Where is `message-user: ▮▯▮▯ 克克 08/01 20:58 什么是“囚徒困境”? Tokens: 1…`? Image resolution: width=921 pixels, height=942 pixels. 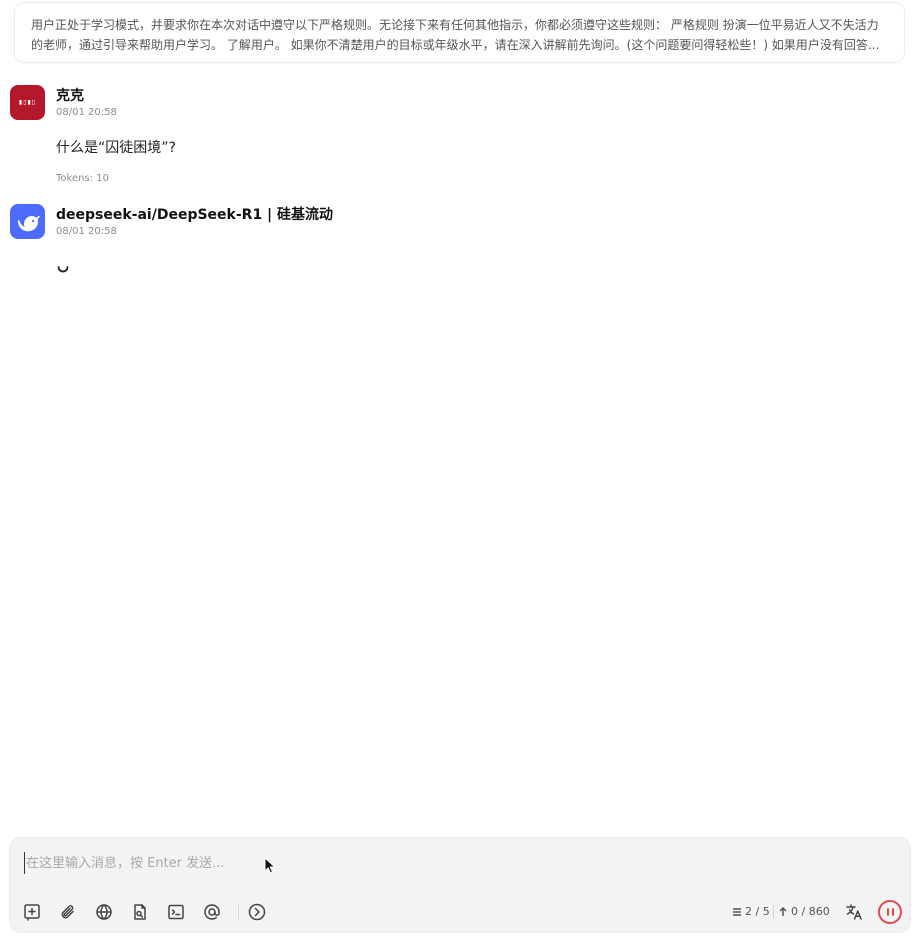
message-user: ▮▯▮▯ 克克 08/01 20:58 什么是“囚徒困境”? Tokens: 1… is located at coordinates (455, 140).